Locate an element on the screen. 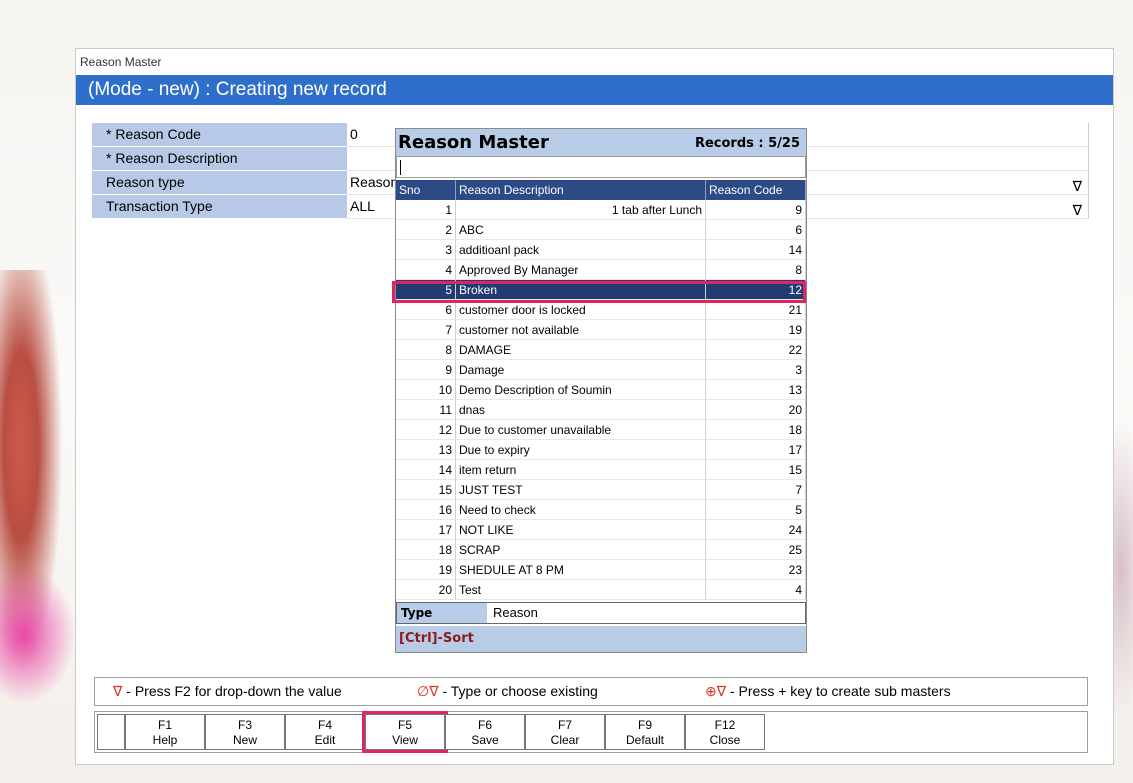  cell-code: 4 is located at coordinates (756, 590).